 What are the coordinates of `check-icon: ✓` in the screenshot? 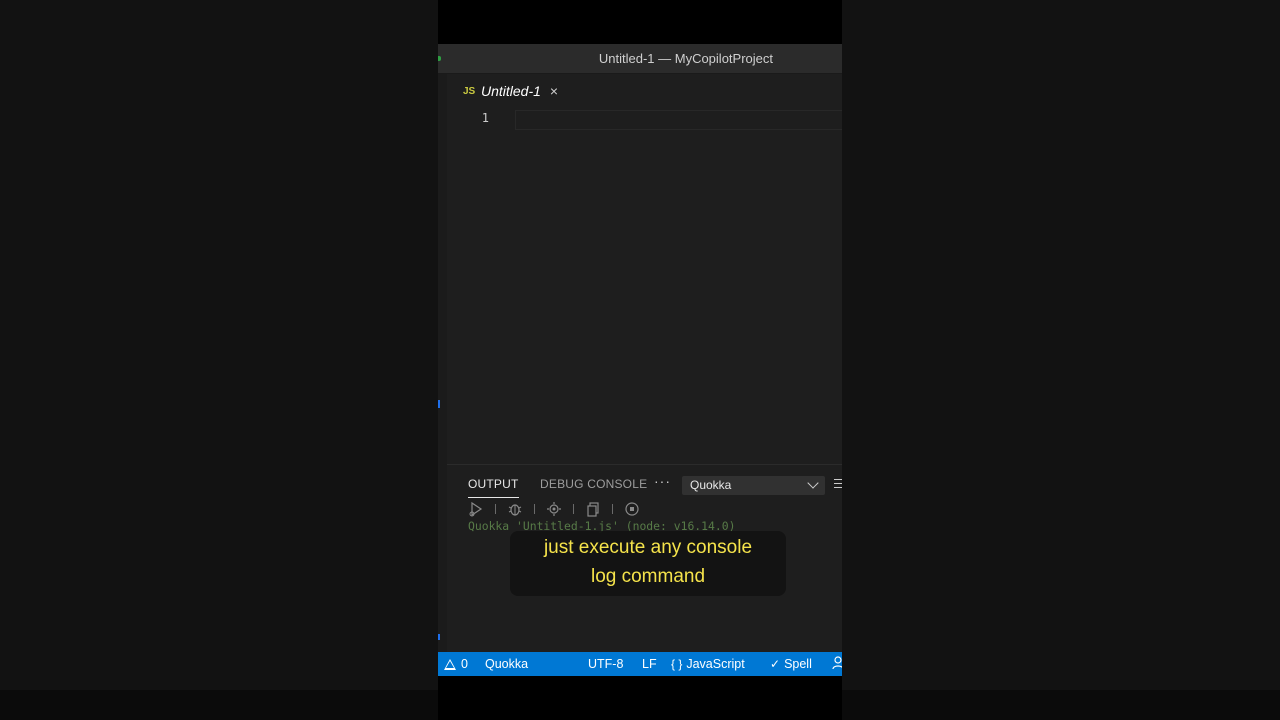 It's located at (775, 664).